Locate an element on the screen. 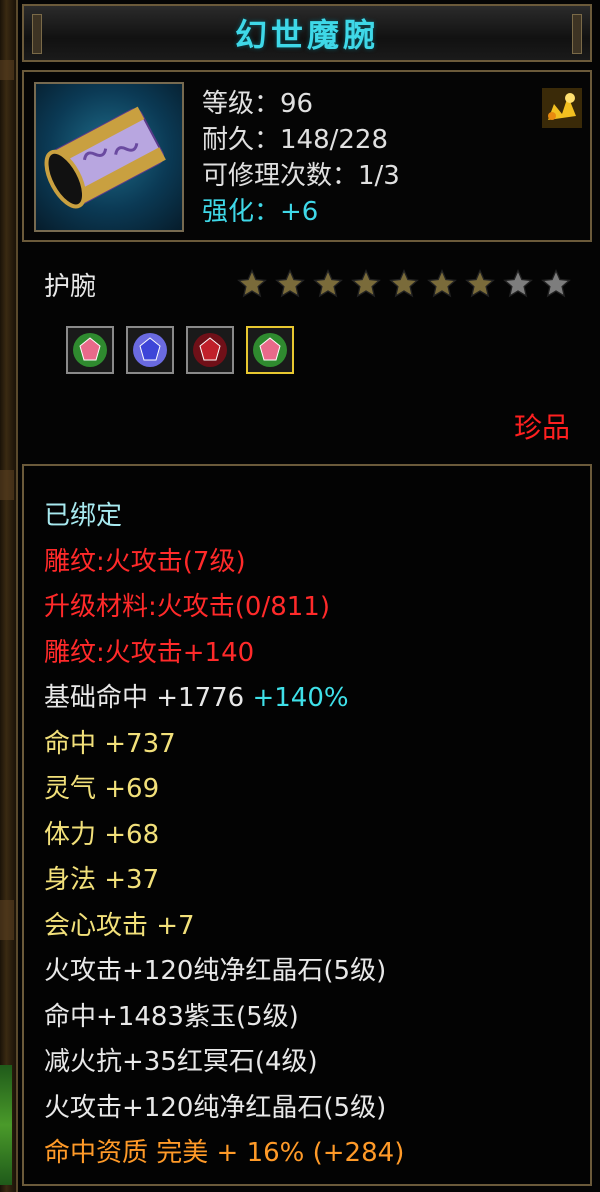  attribute-line: 升级材料:火攻击(0/811) is located at coordinates (187, 607).